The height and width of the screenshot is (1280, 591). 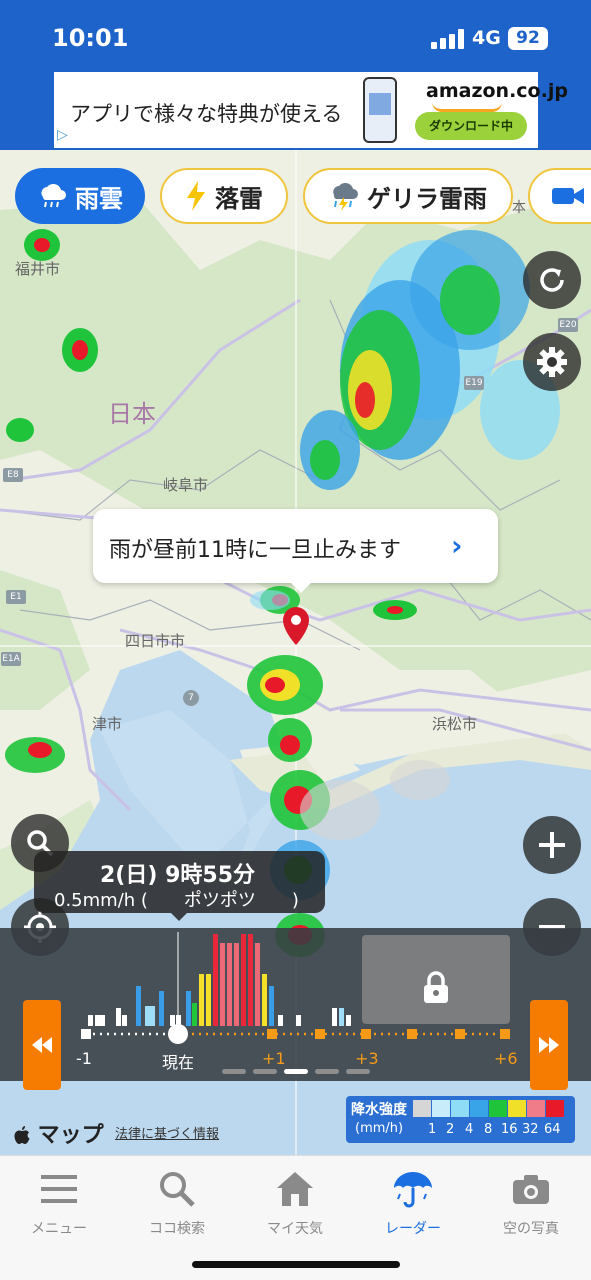 I want to click on legal-link: 法律に基づく情報, so click(x=167, y=1132).